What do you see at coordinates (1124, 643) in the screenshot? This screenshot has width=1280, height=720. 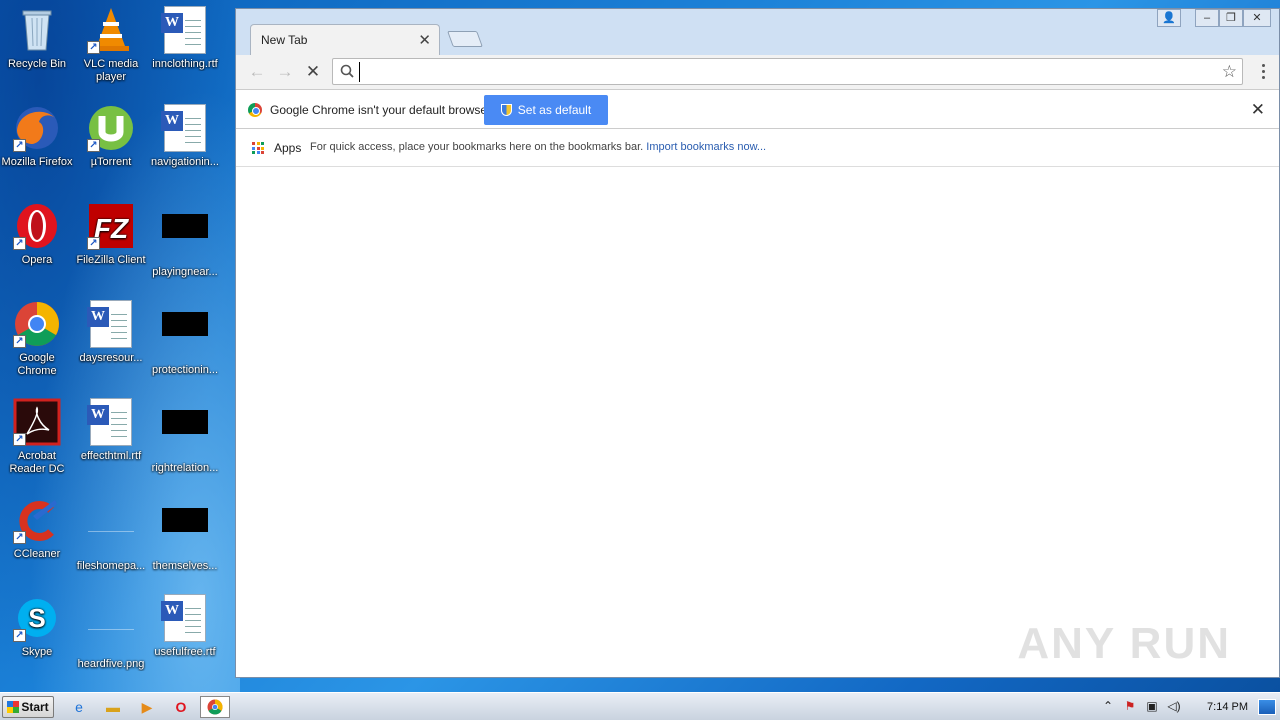 I see `anyrun-watermark: ANY RUN` at bounding box center [1124, 643].